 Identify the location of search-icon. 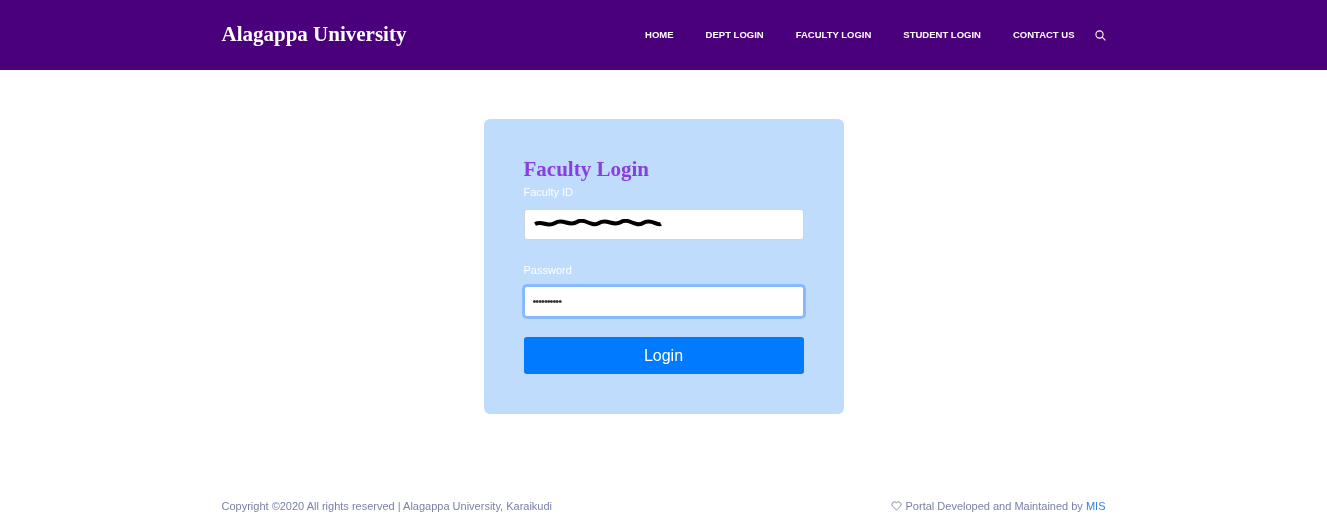
(1100, 35).